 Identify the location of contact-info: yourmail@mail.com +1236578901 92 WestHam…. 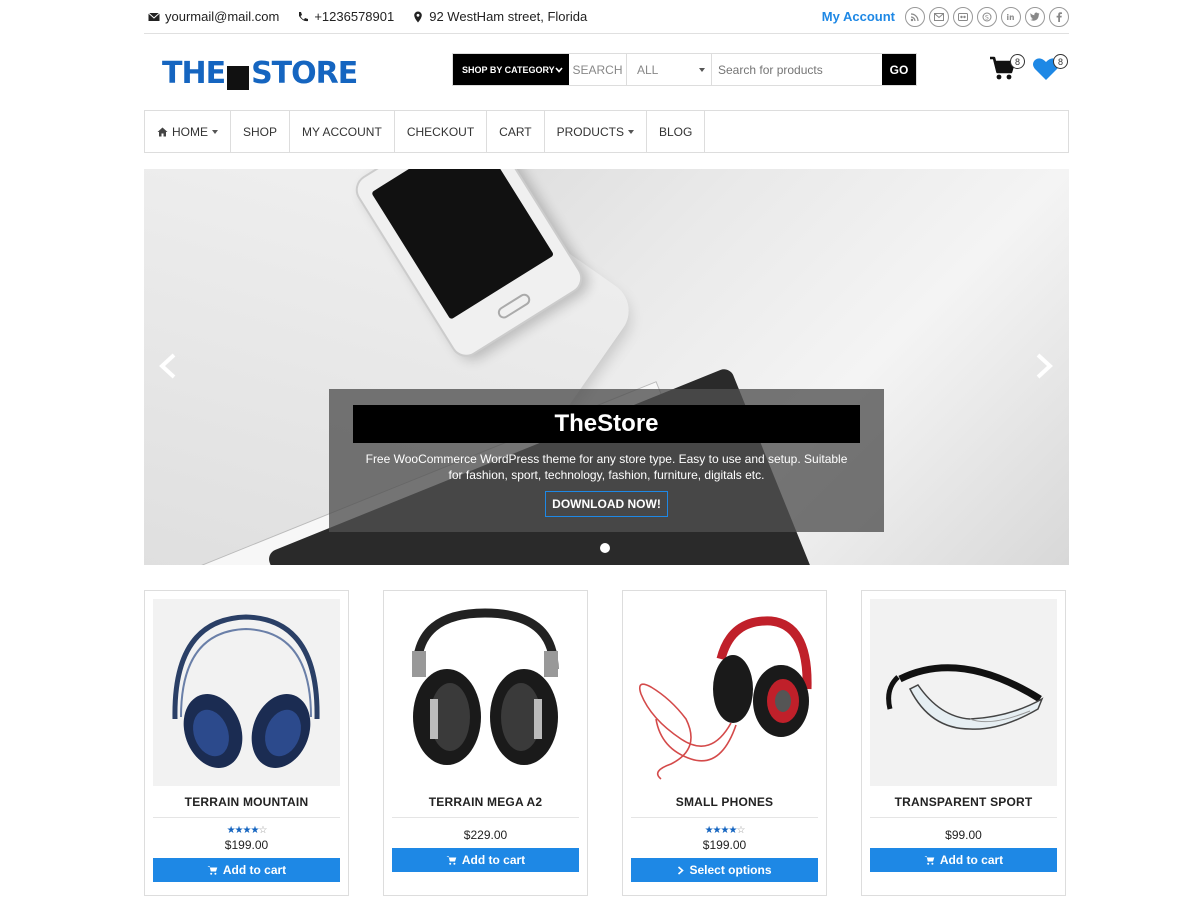
(365, 16).